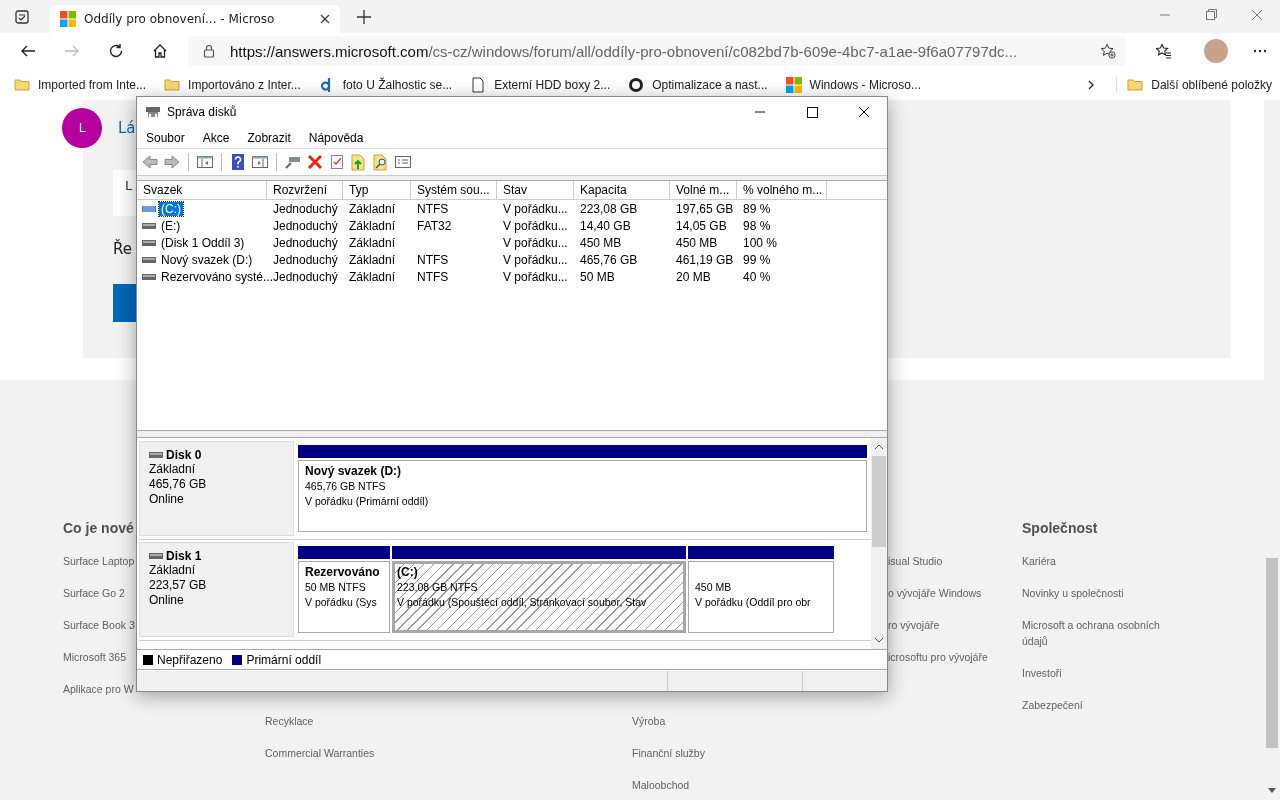  What do you see at coordinates (915, 561) in the screenshot?
I see `footer-link: isual Studio` at bounding box center [915, 561].